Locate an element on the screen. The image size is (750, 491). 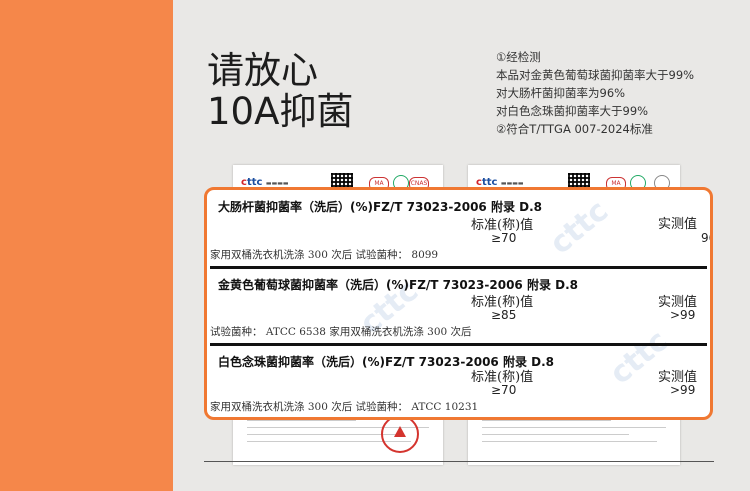
red-seal-icon is located at coordinates (400, 434).